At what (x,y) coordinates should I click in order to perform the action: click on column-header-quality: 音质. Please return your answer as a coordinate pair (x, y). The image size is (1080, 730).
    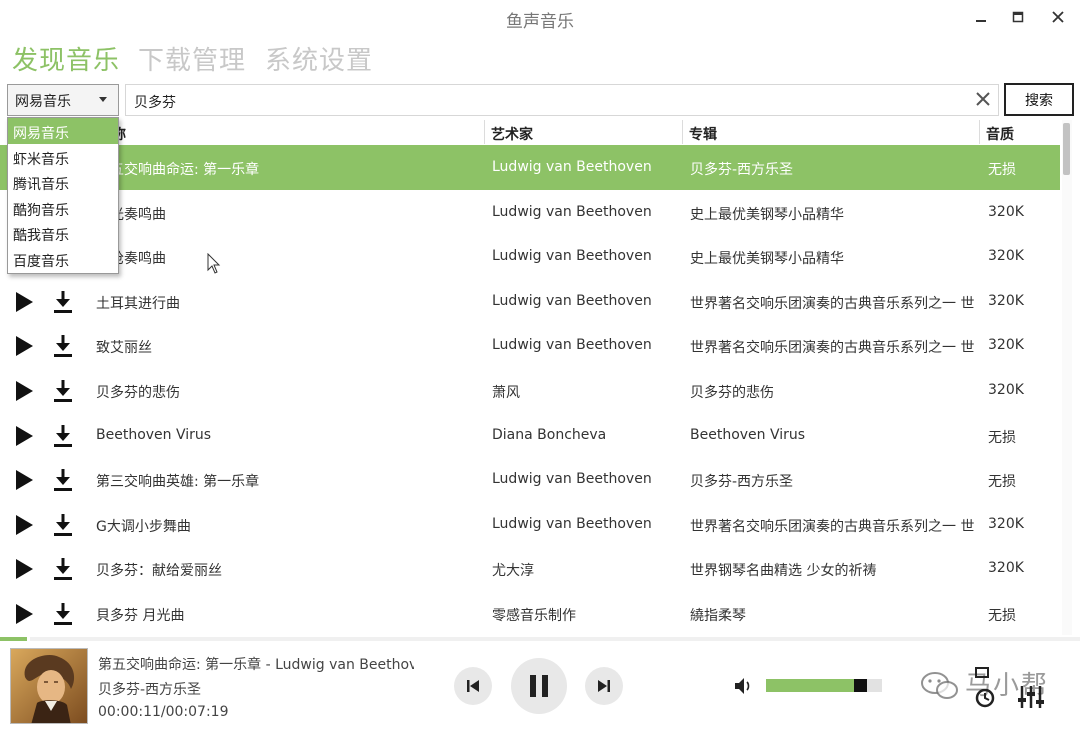
    Looking at the image, I should click on (1019, 132).